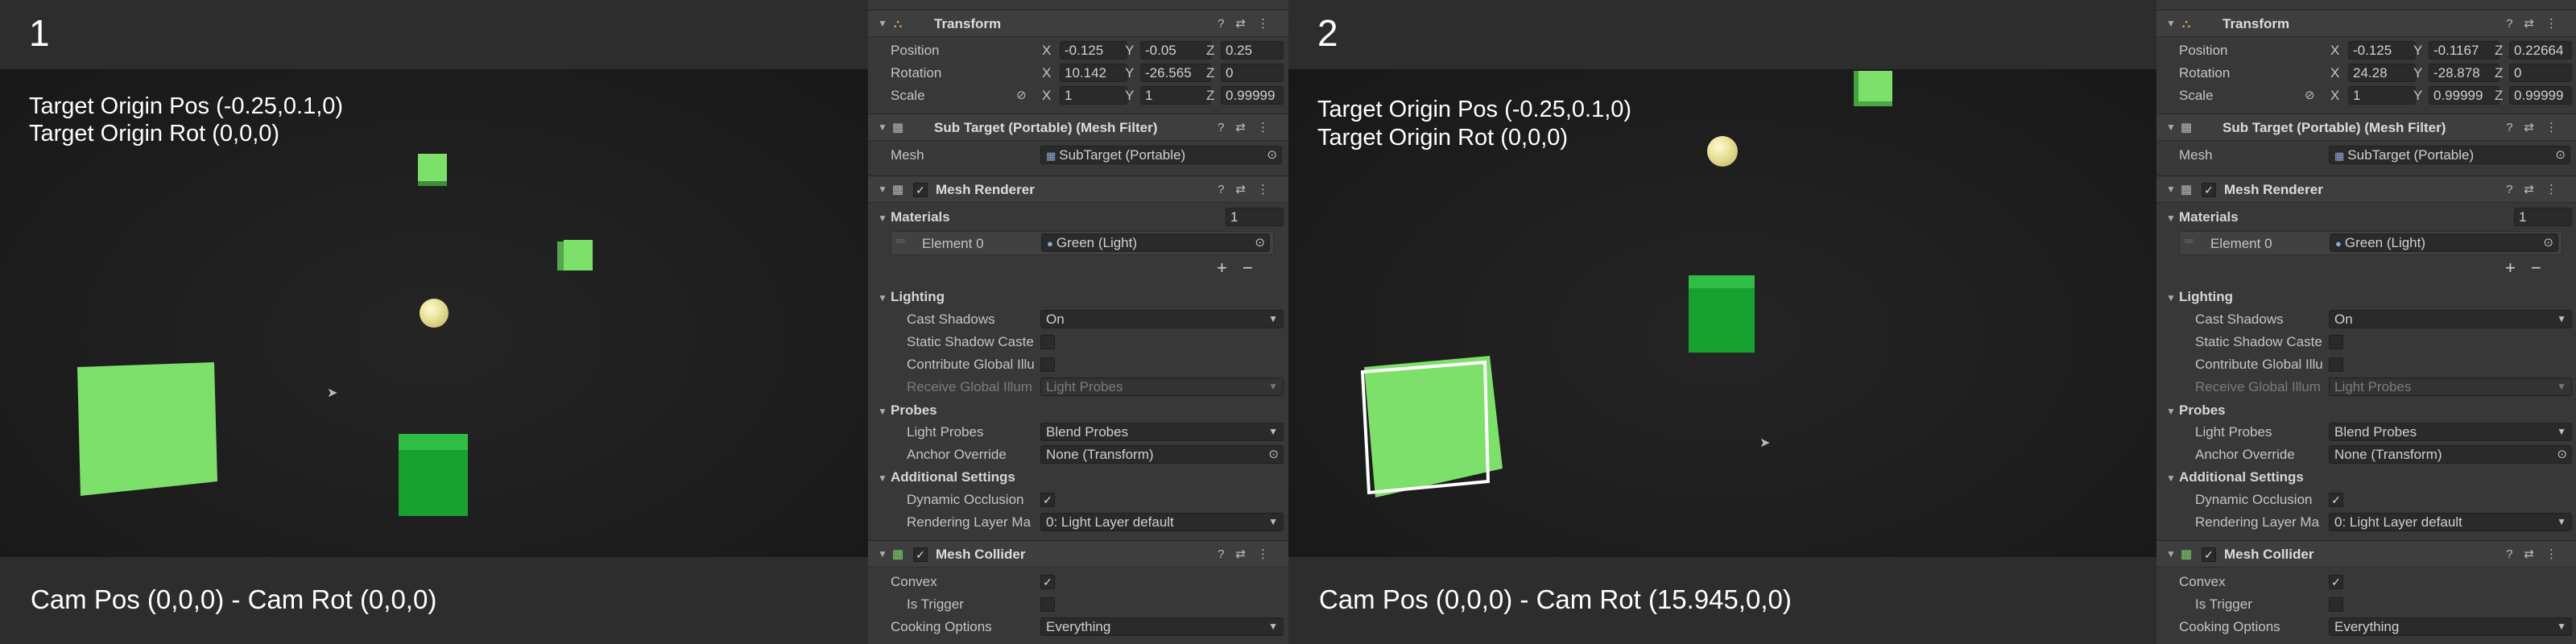 The height and width of the screenshot is (644, 2576). Describe the element at coordinates (2465, 95) in the screenshot. I see `scale-y-field: 0.99999` at that location.